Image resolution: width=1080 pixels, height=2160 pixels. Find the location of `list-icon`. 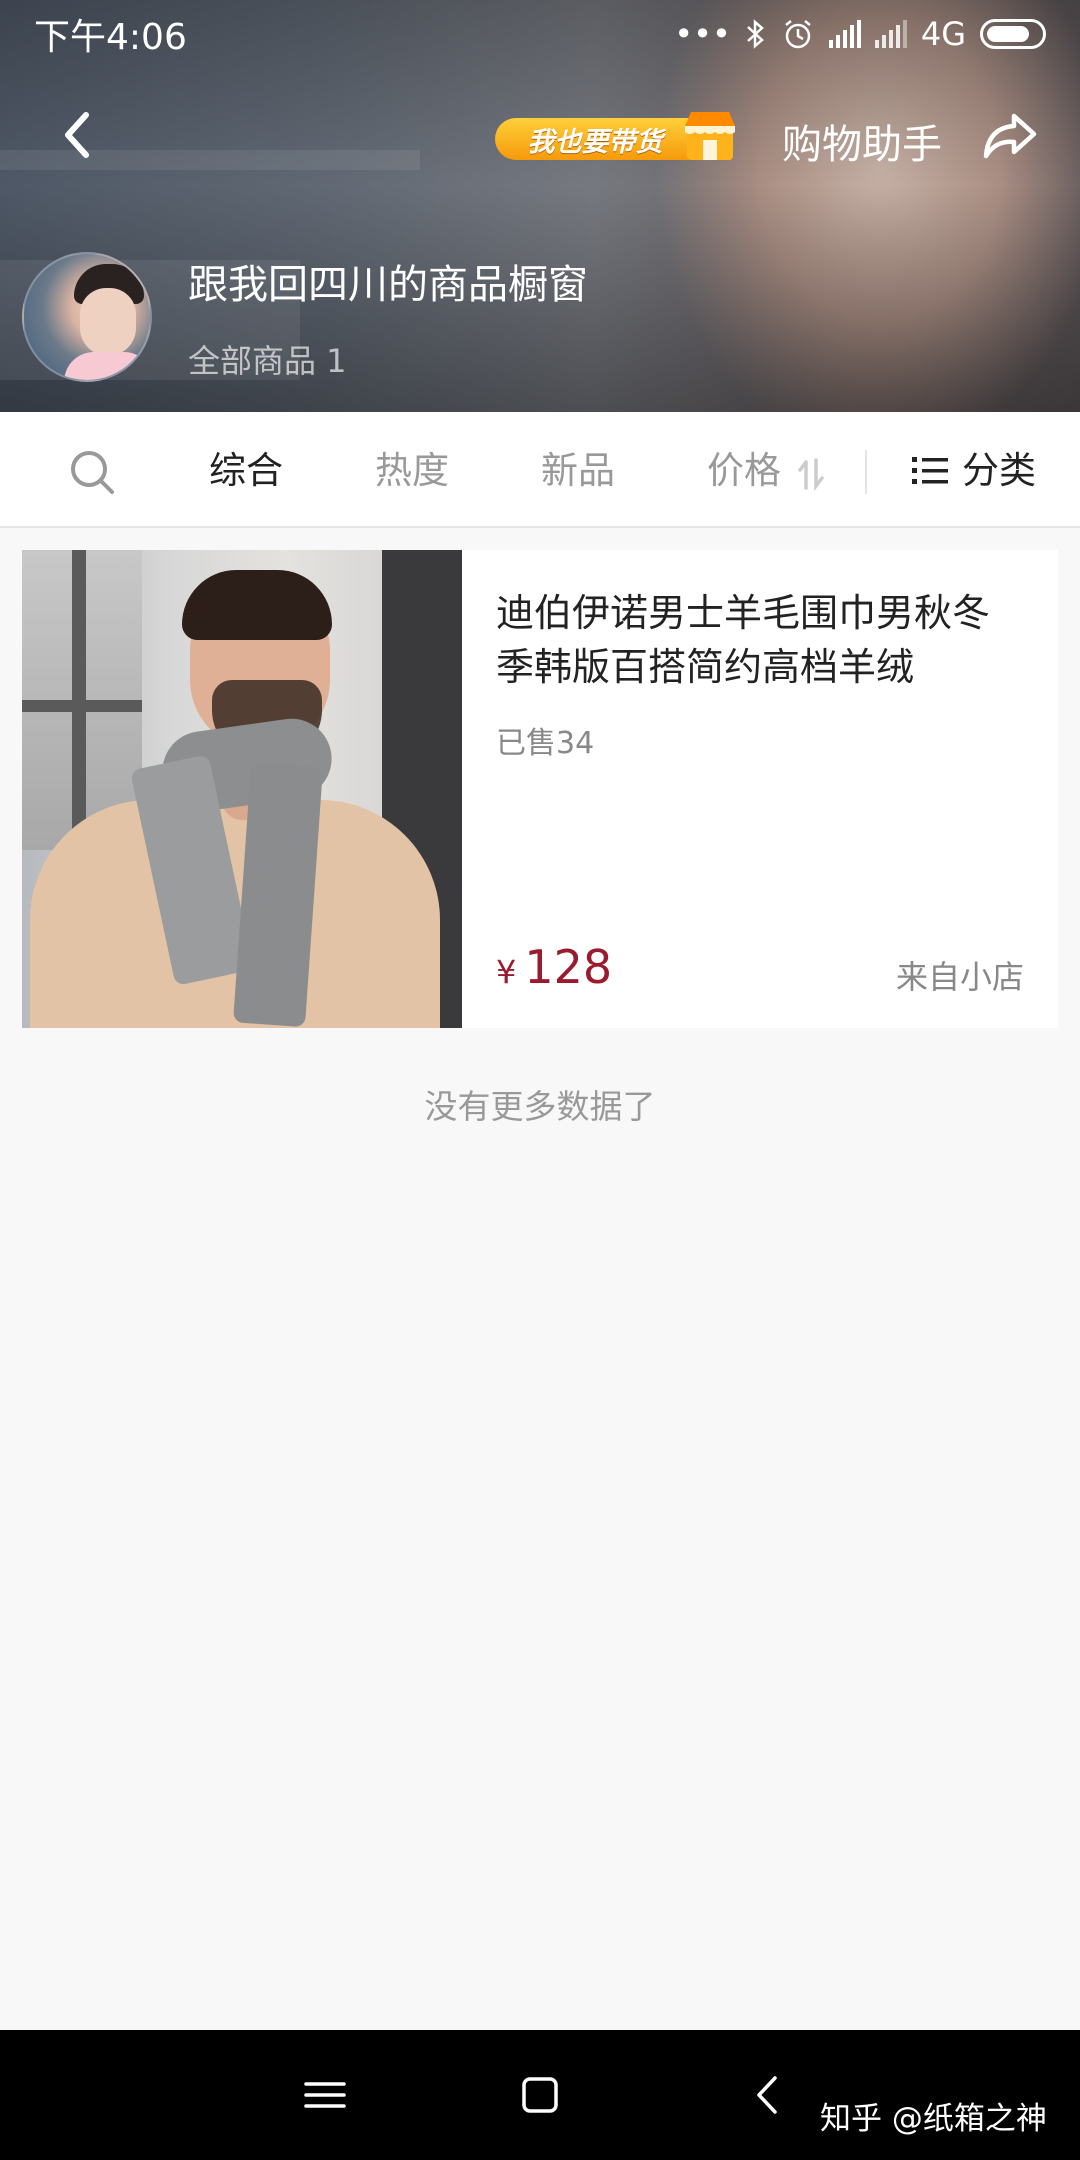

list-icon is located at coordinates (930, 470).